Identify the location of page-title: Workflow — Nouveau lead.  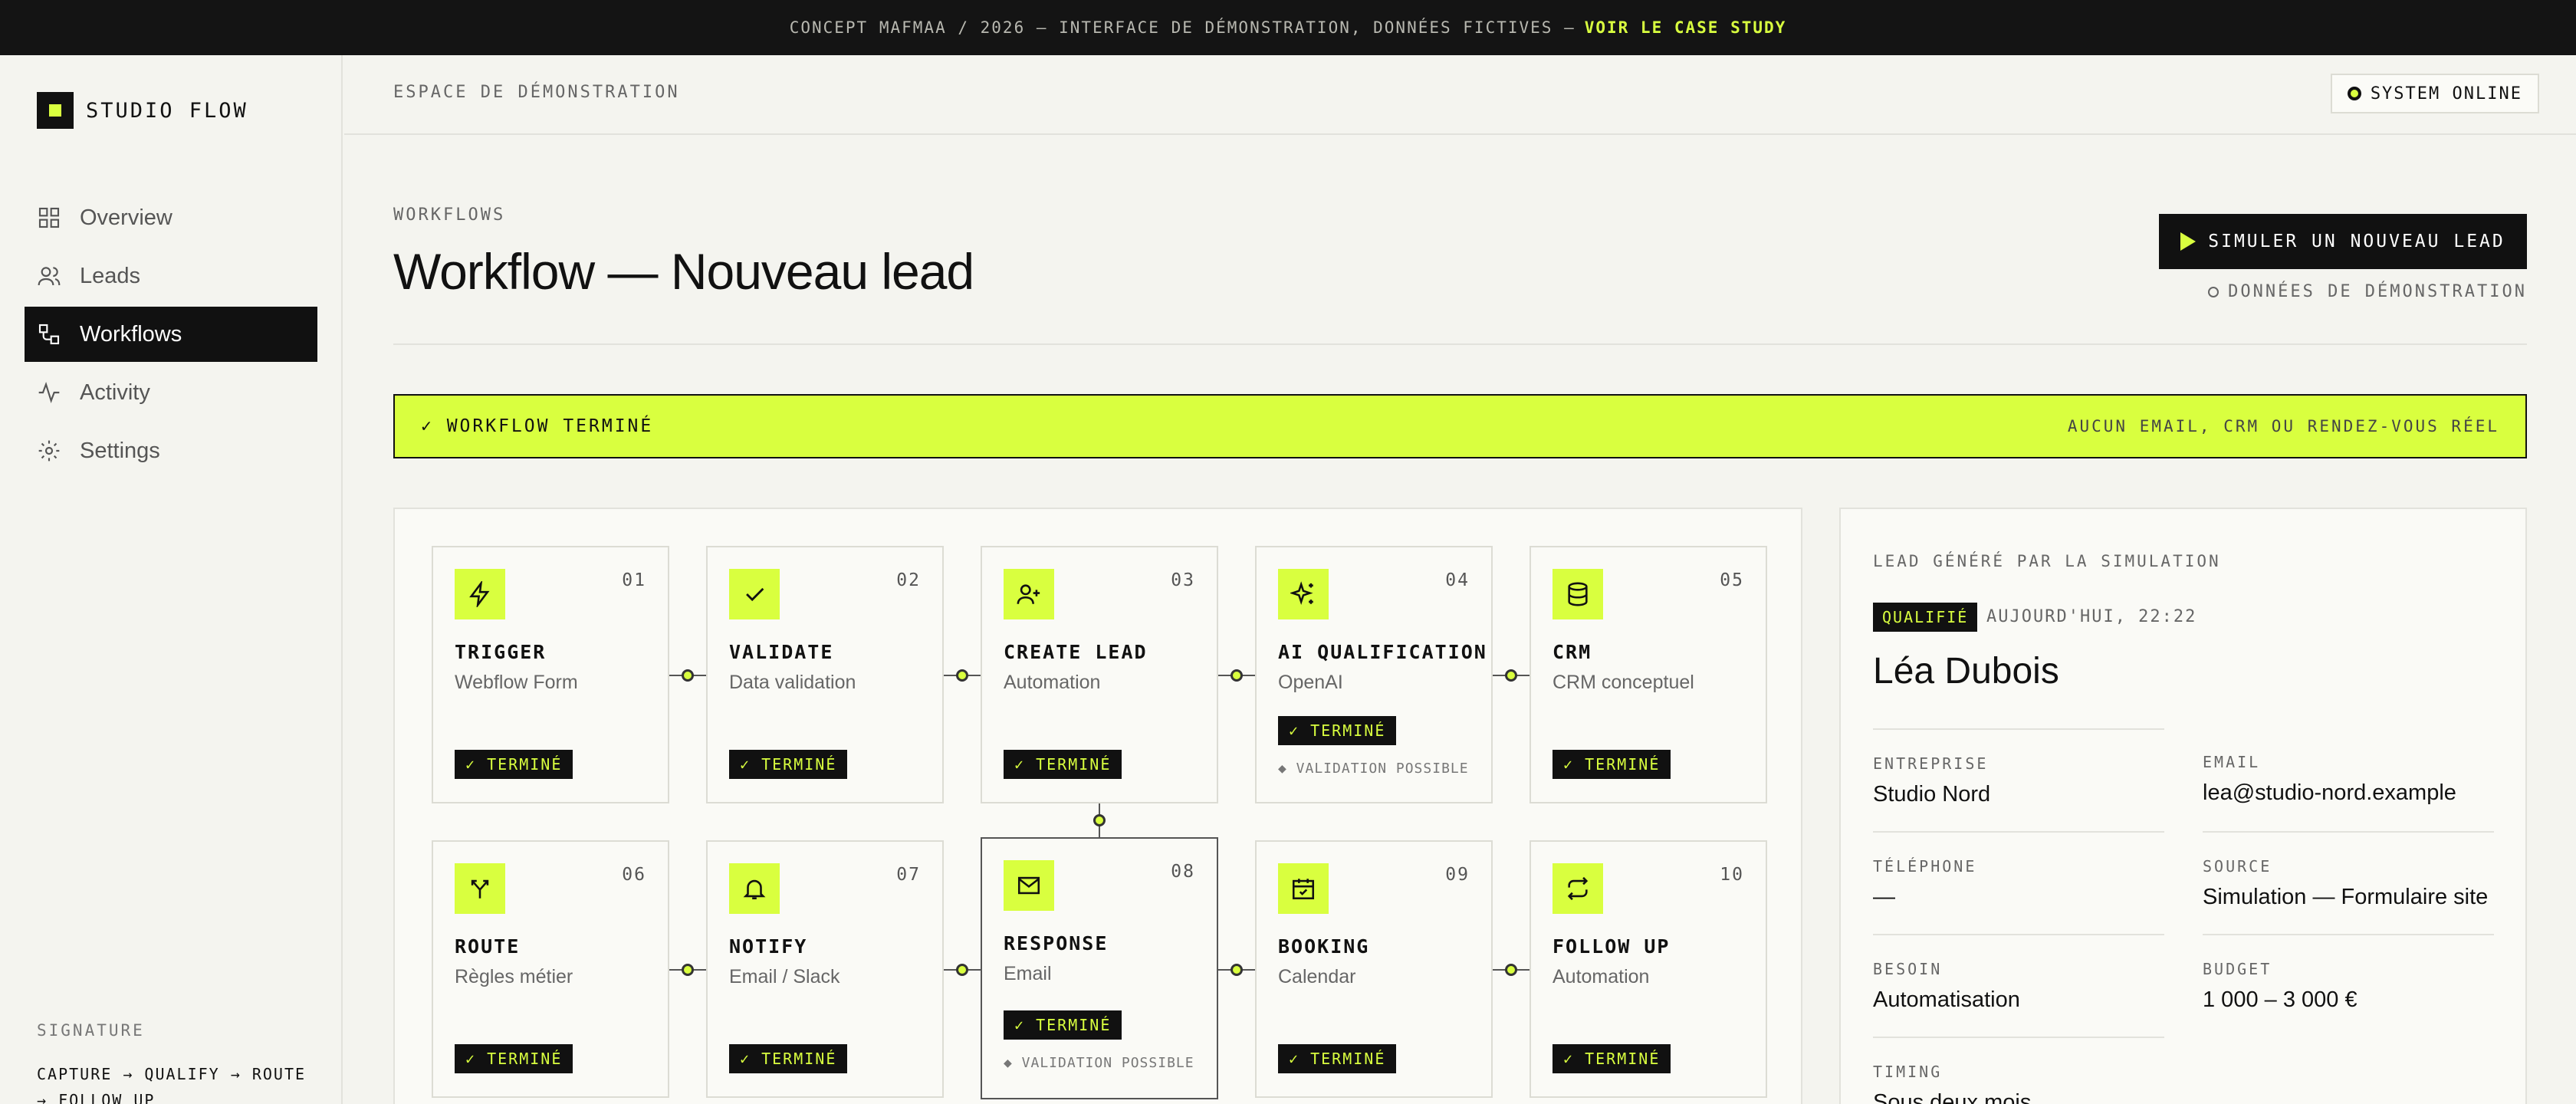
(683, 271).